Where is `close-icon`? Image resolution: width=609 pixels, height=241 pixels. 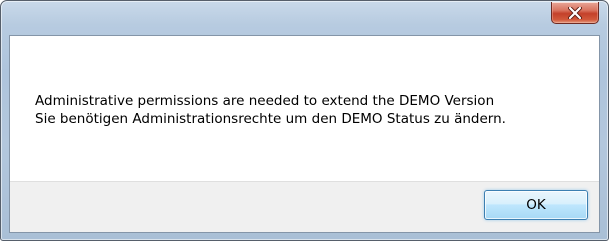 close-icon is located at coordinates (575, 12).